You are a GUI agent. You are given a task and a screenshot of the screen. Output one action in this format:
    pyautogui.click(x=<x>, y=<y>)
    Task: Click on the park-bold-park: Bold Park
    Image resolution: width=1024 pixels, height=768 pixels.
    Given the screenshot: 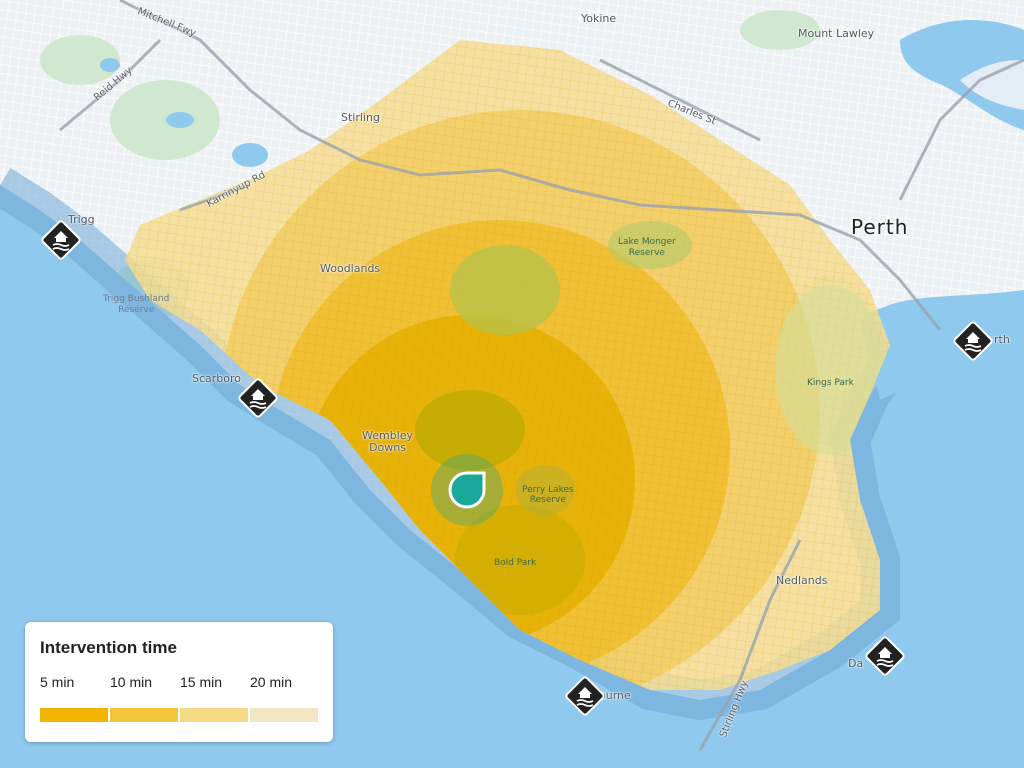 What is the action you would take?
    pyautogui.click(x=515, y=563)
    